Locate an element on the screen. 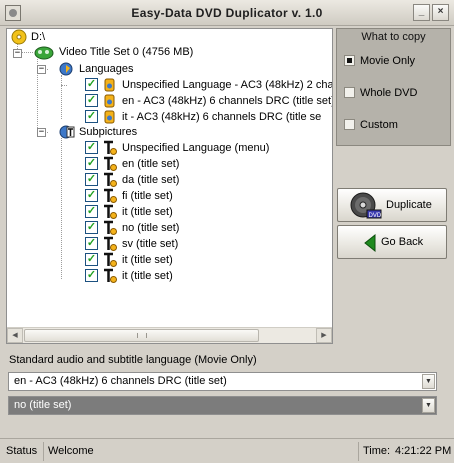 This screenshot has width=454, height=463. scroll-left-button: ◀ is located at coordinates (15, 335).